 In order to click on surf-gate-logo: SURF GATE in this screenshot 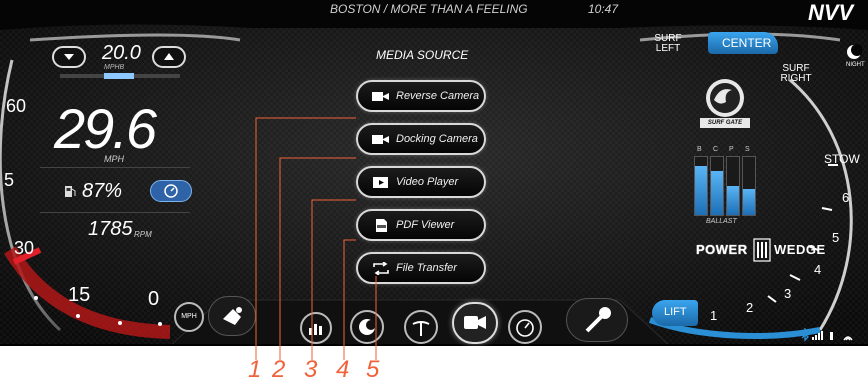, I will do `click(725, 104)`.